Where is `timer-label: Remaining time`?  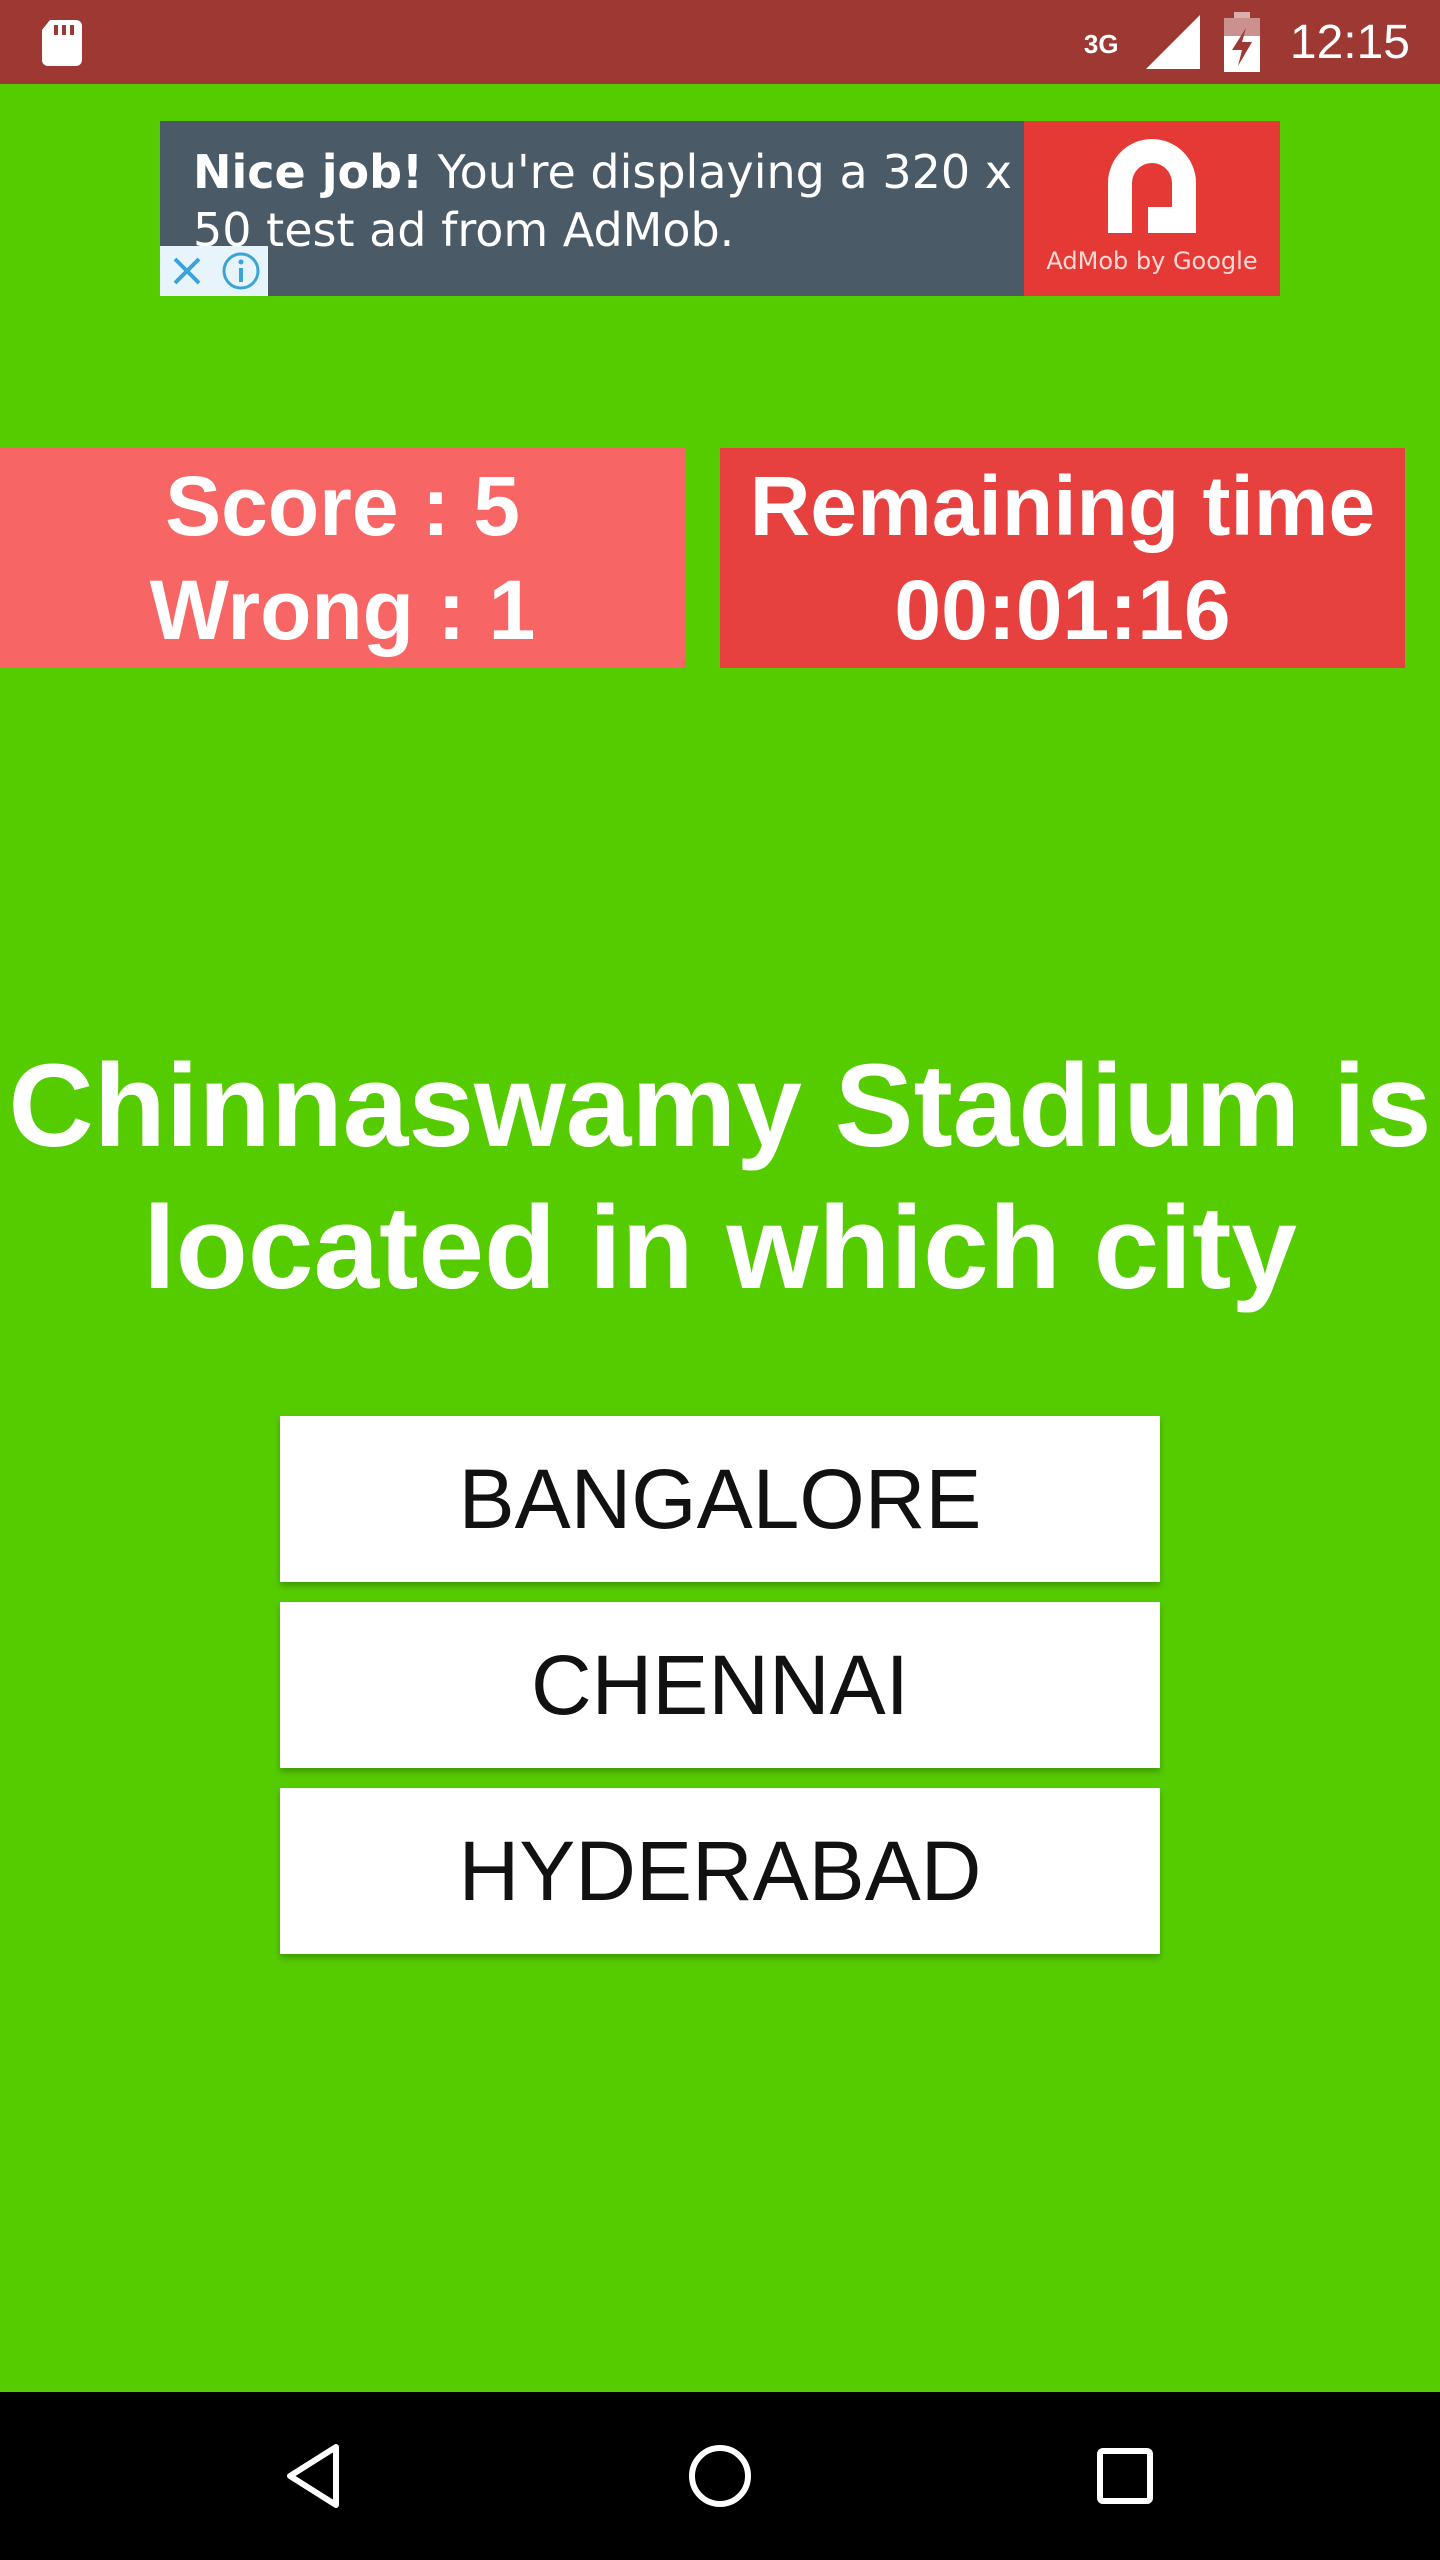 timer-label: Remaining time is located at coordinates (1062, 506).